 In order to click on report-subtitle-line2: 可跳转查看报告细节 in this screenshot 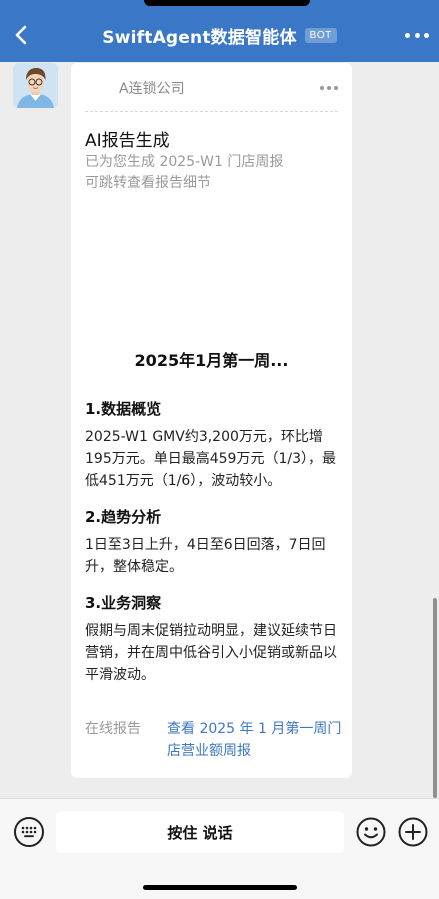, I will do `click(148, 183)`.